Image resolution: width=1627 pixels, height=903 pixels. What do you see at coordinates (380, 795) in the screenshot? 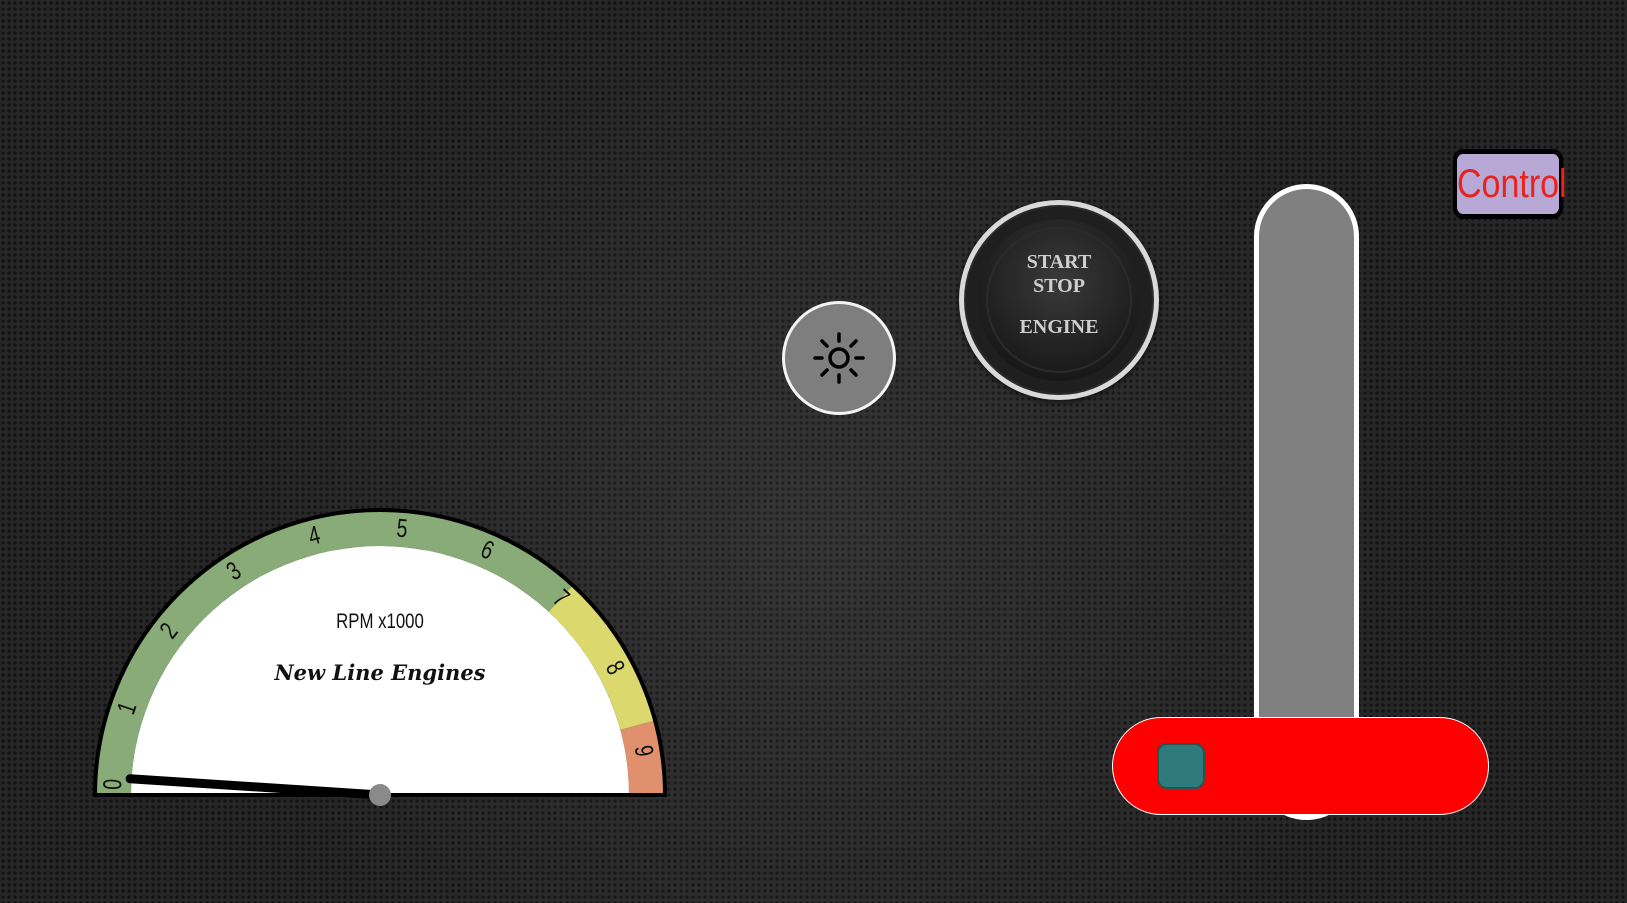
I see `gauge-needle-hub` at bounding box center [380, 795].